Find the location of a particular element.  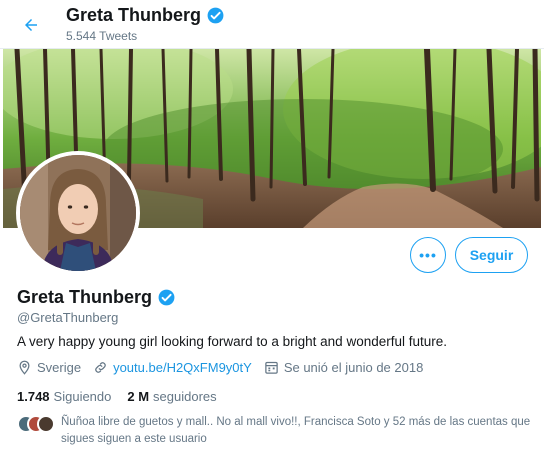

following-stat: 1.748 Siguiendo is located at coordinates (64, 396).